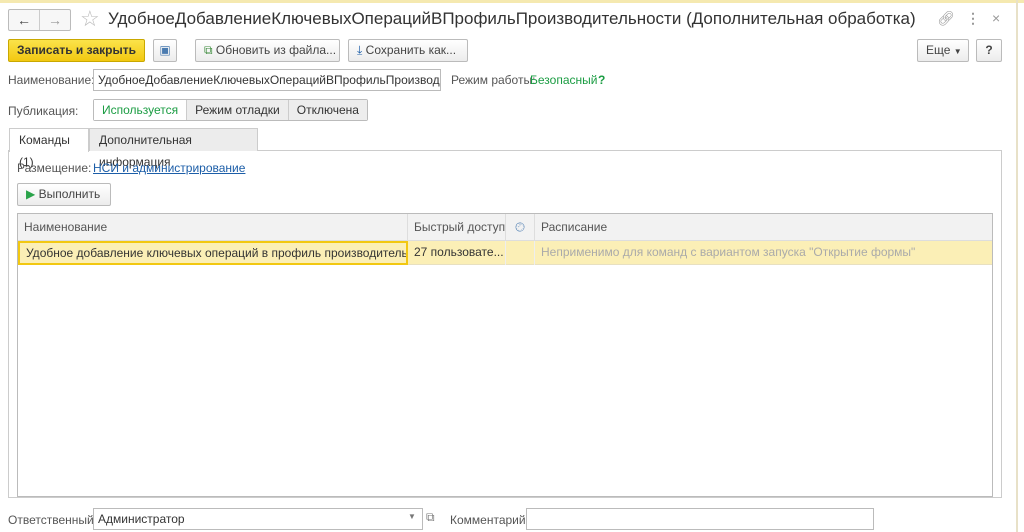  Describe the element at coordinates (973, 18) in the screenshot. I see `more-vert-icon: ⋮` at that location.